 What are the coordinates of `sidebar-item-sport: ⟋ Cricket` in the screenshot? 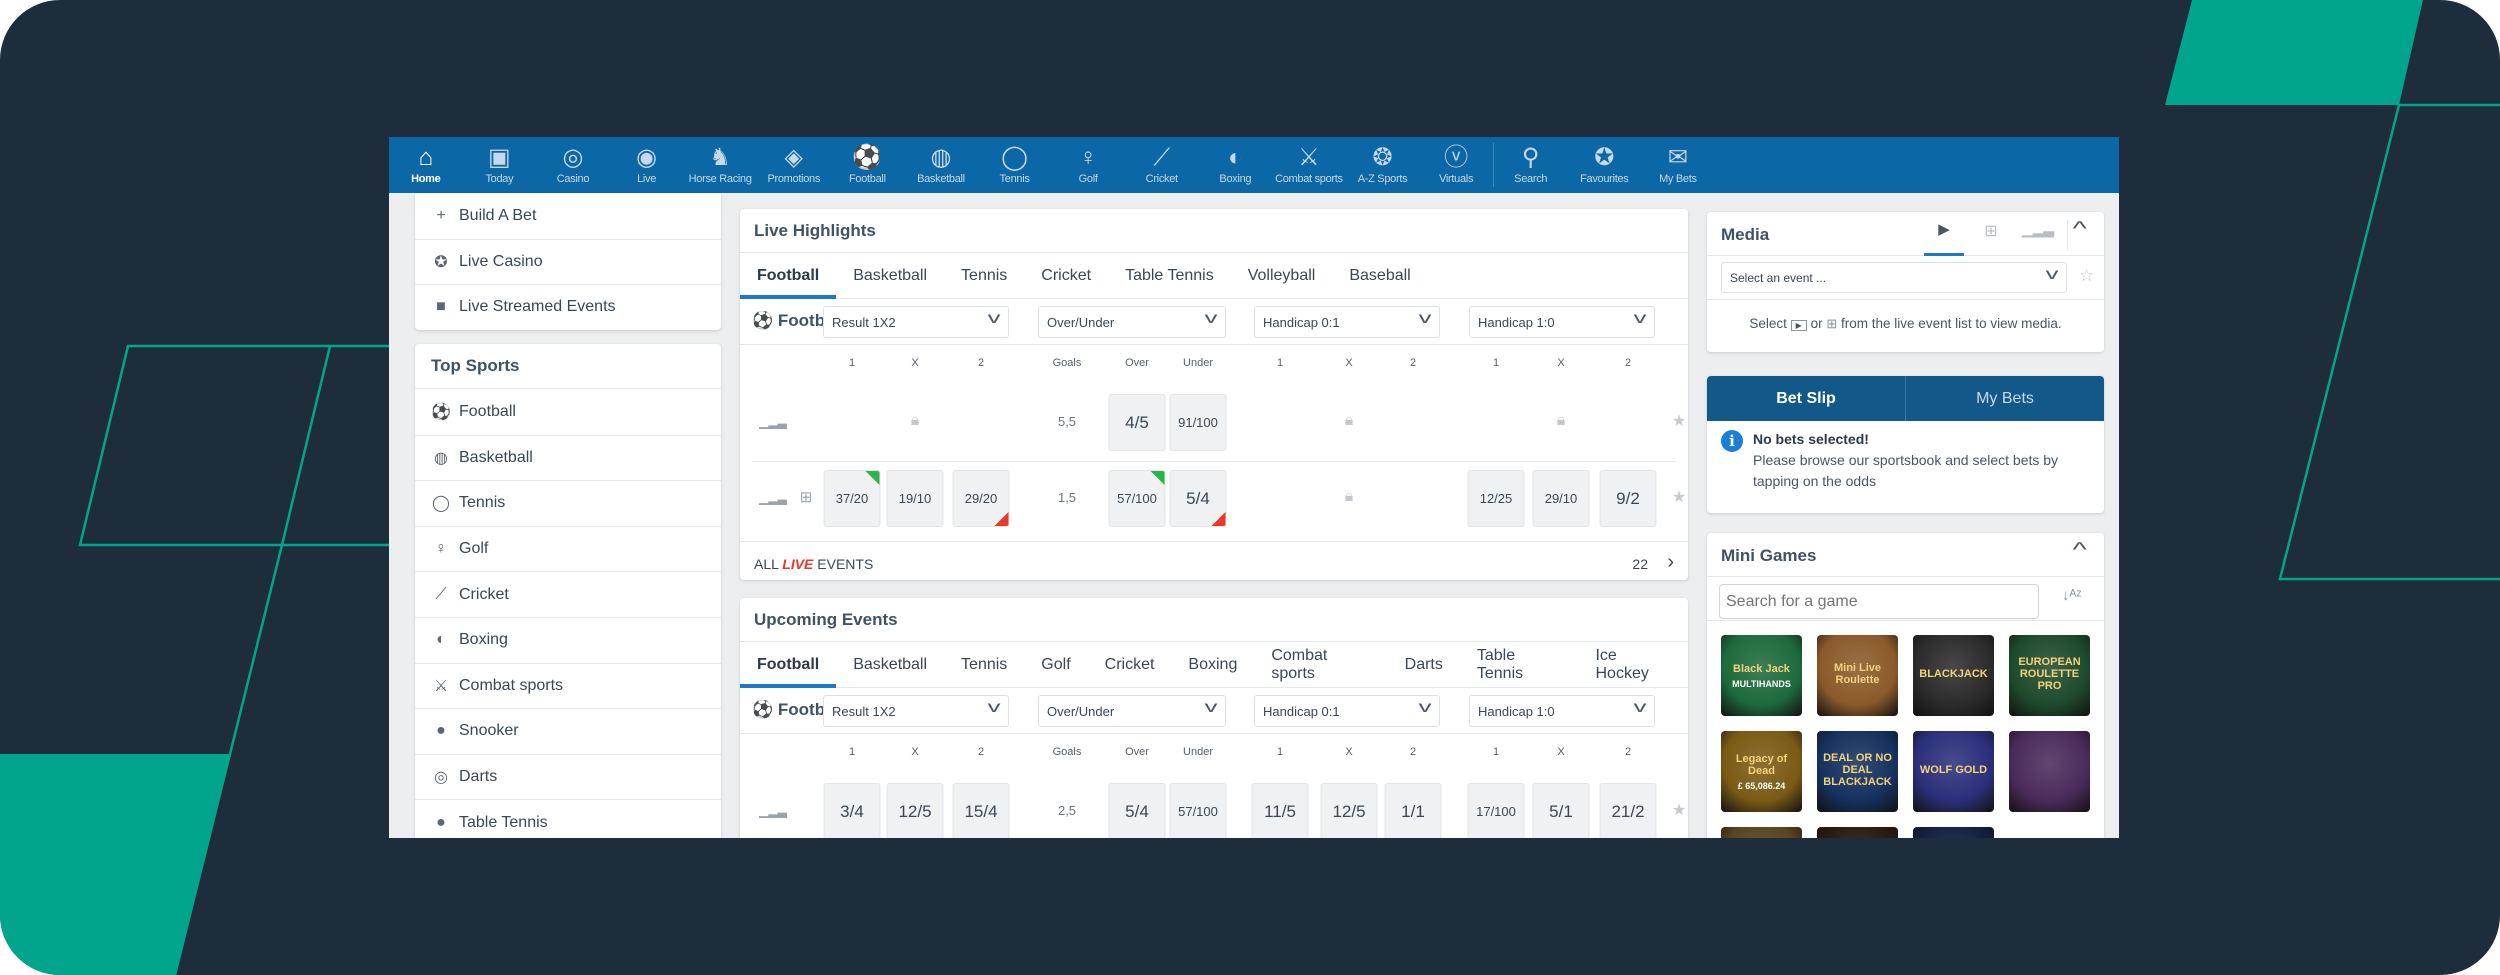 It's located at (568, 594).